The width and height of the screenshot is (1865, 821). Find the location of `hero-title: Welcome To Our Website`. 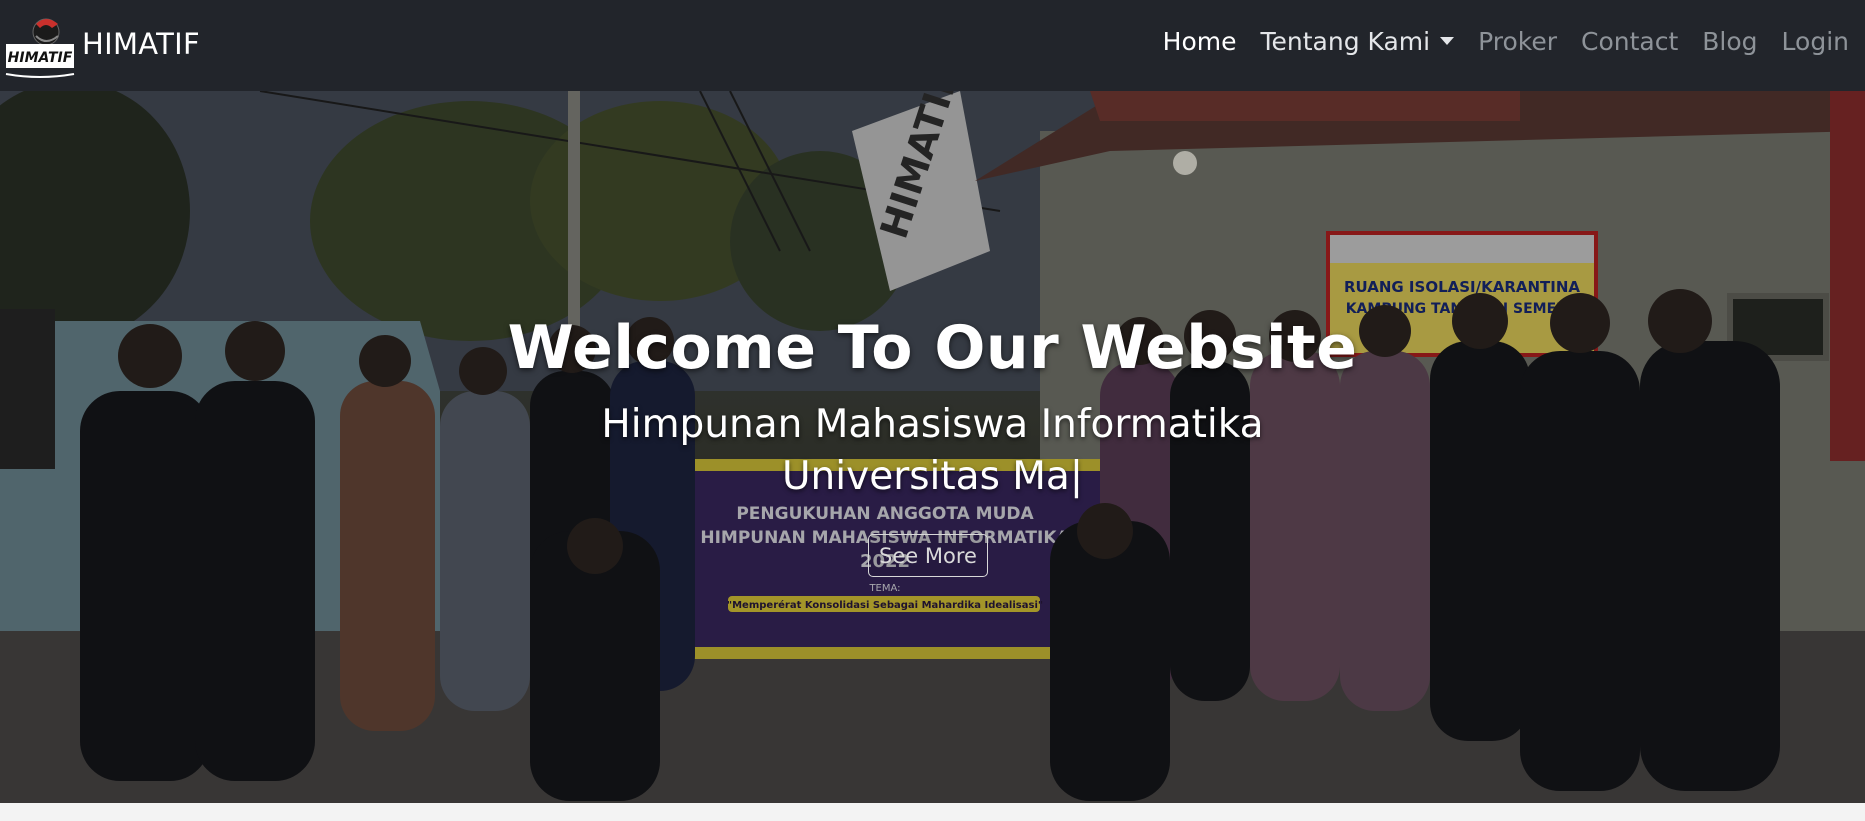

hero-title: Welcome To Our Website is located at coordinates (932, 348).